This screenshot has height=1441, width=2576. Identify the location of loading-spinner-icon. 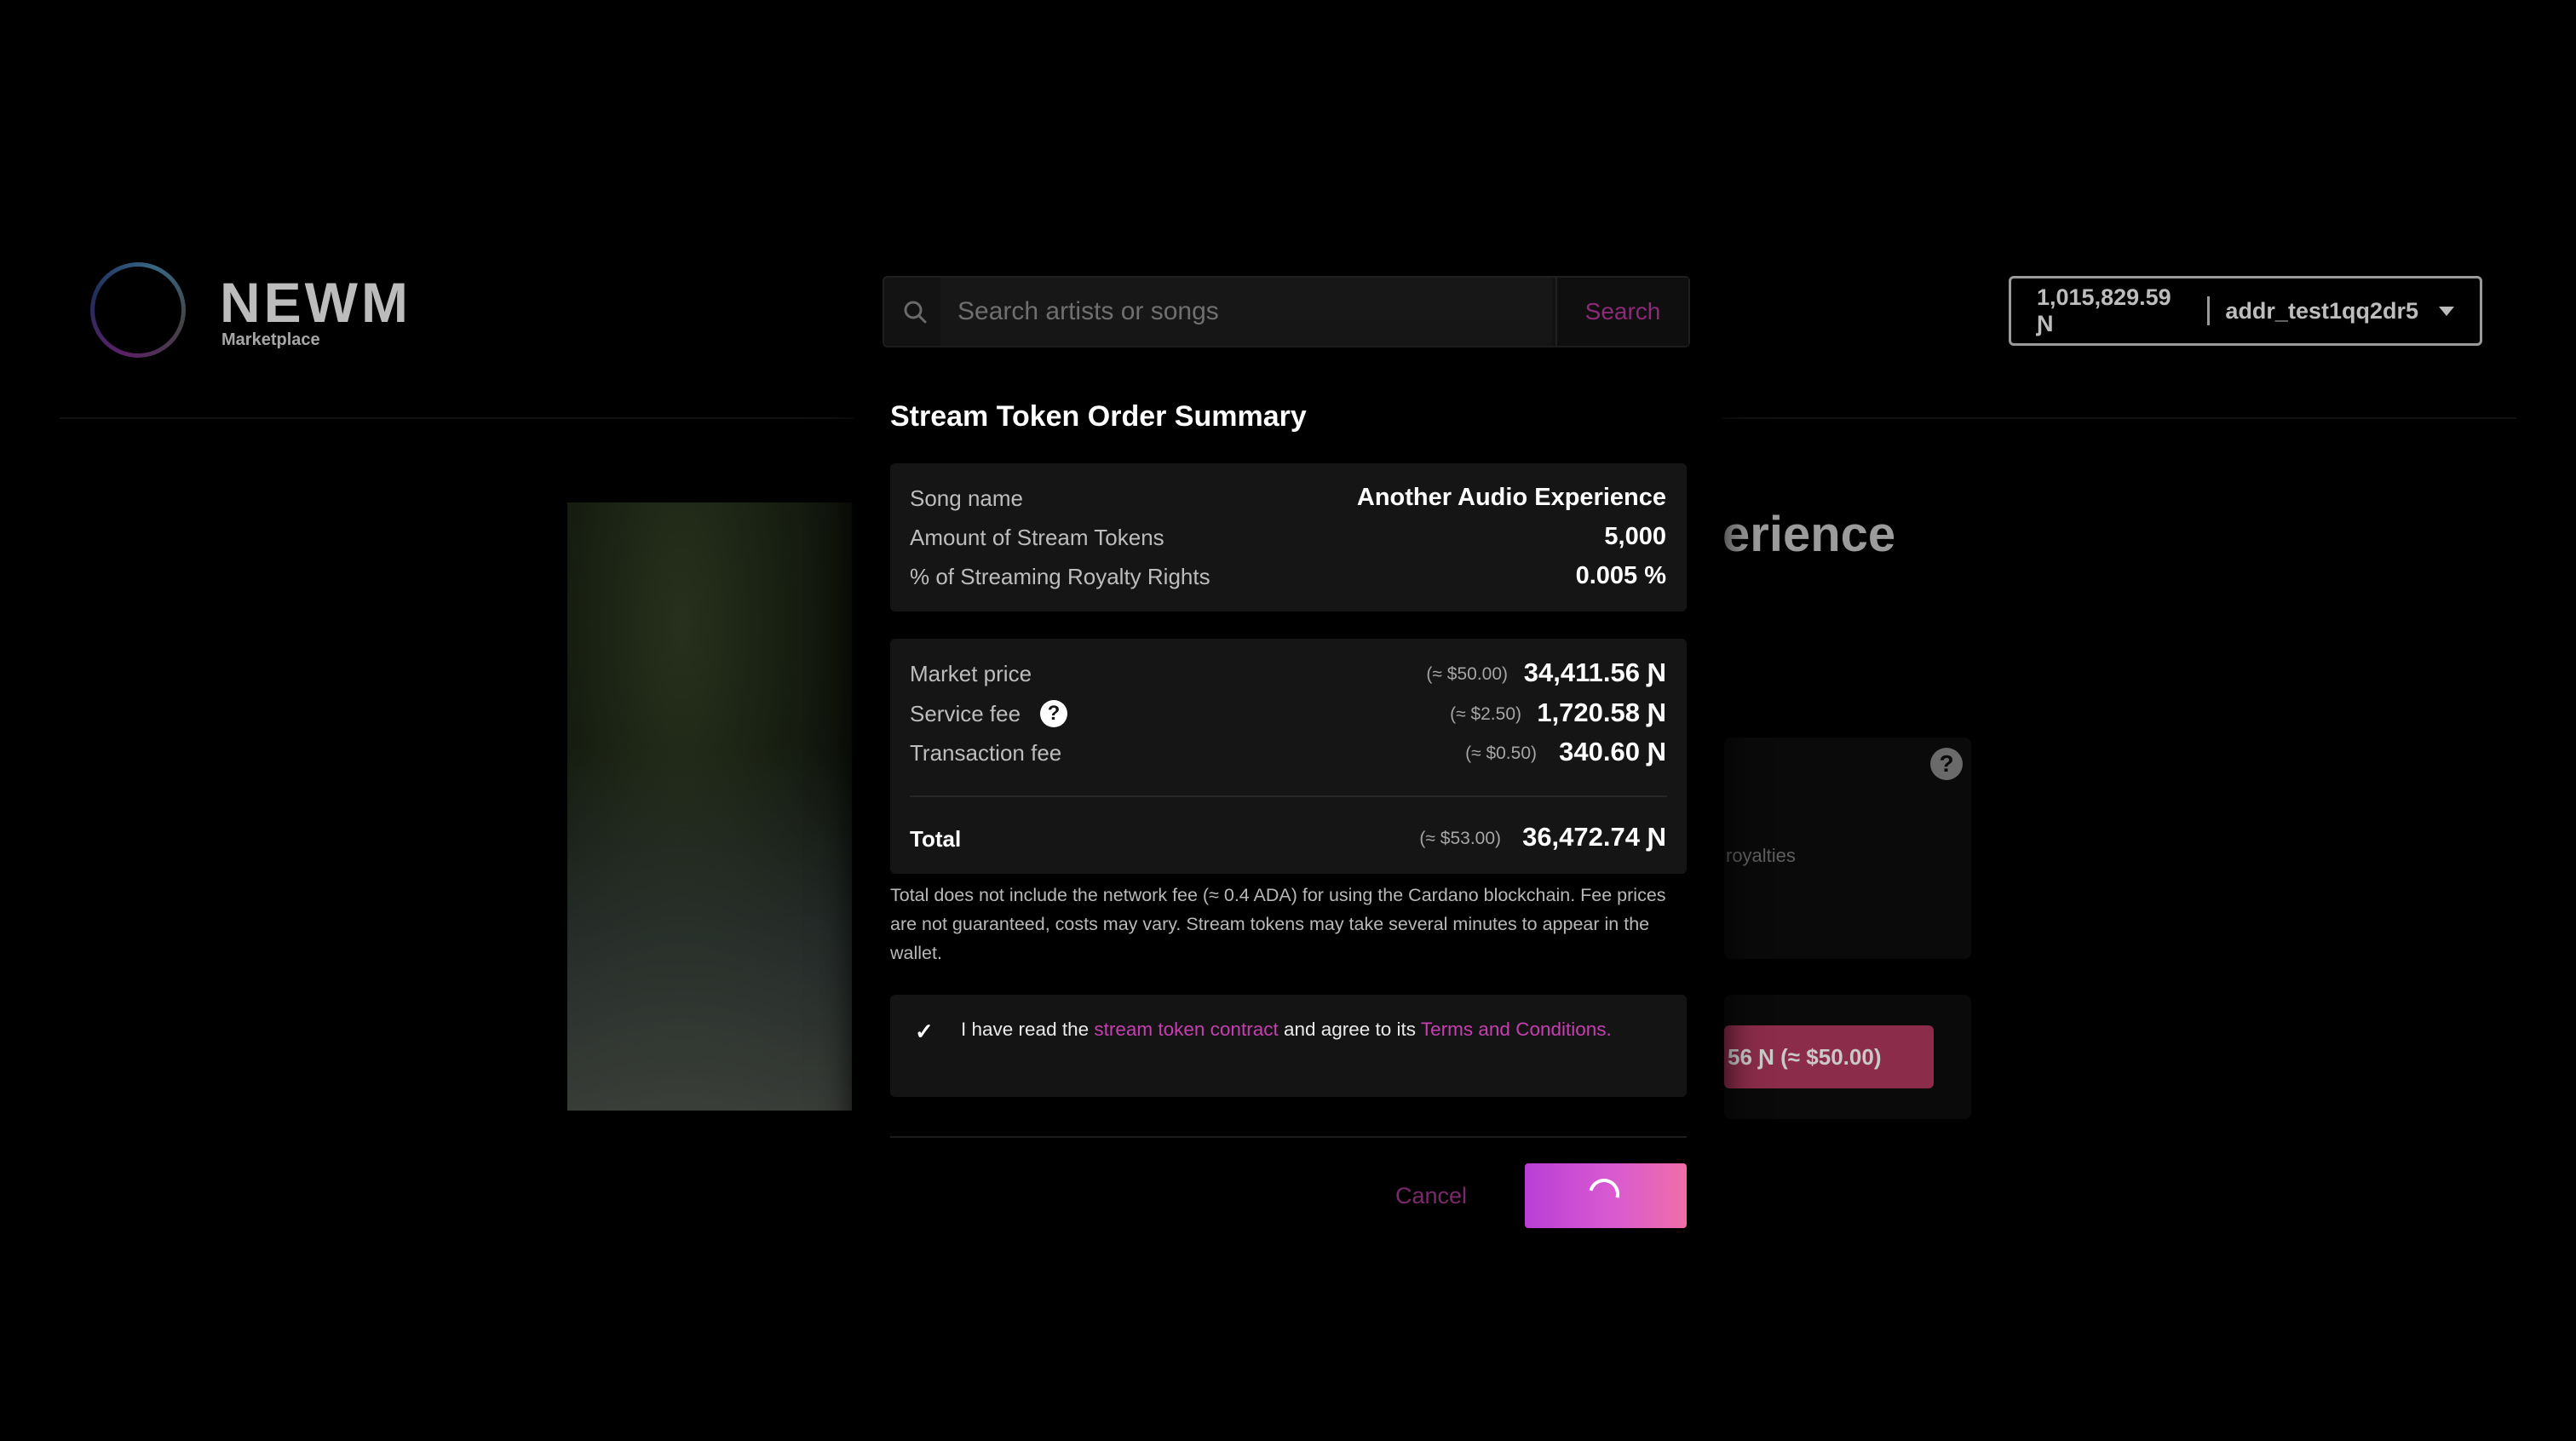
(1604, 1194).